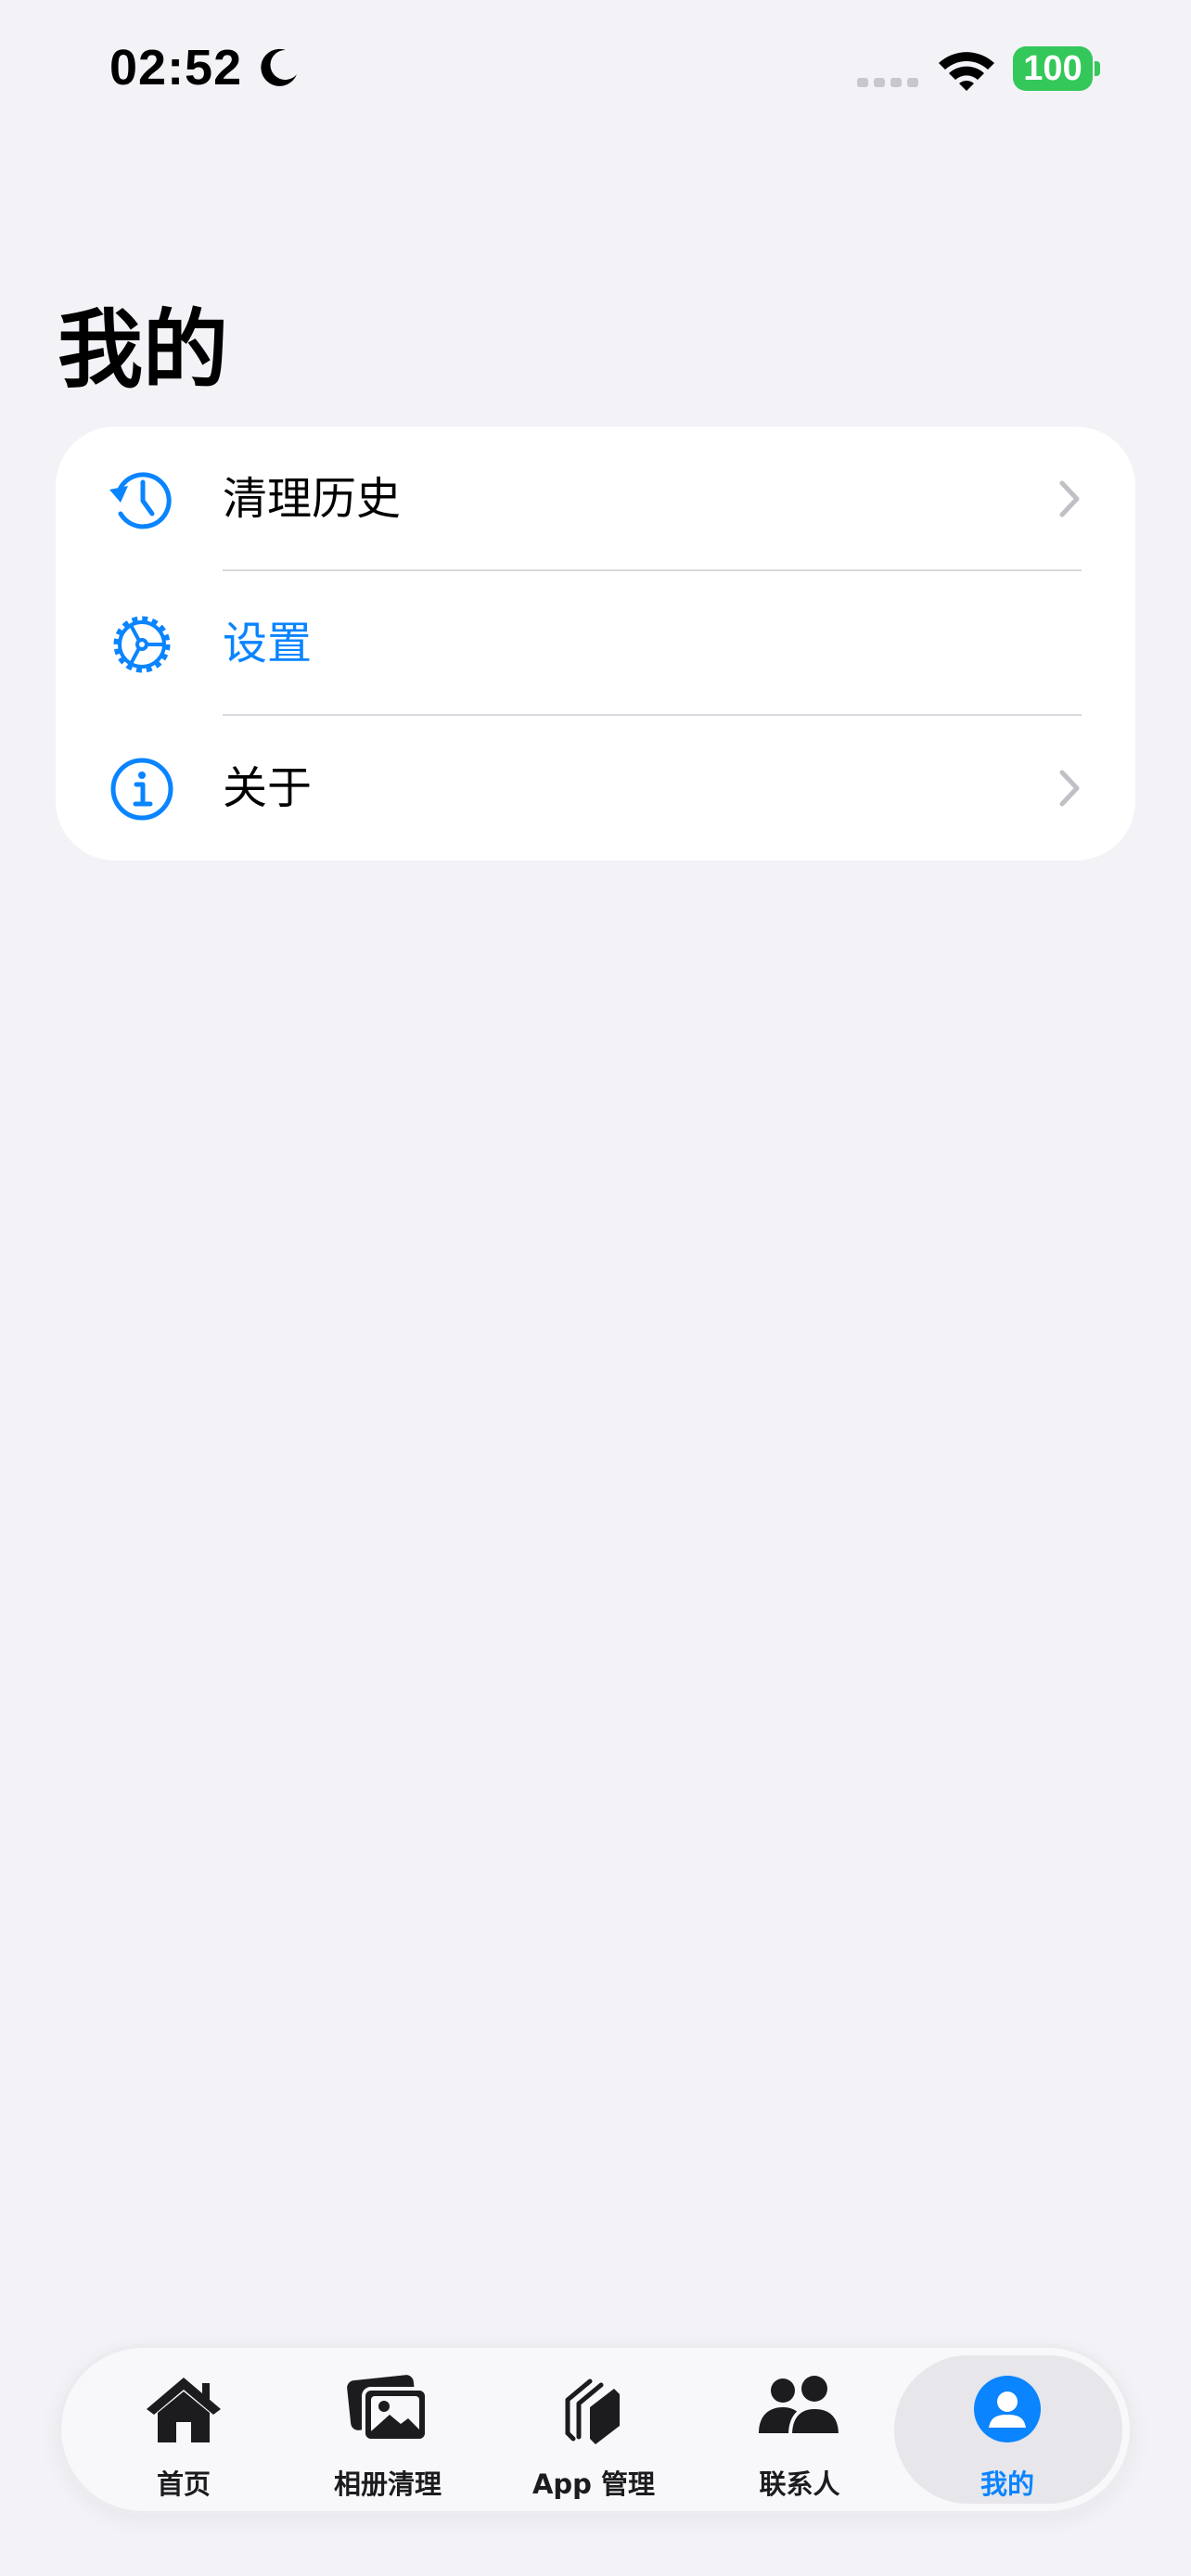  I want to click on menu-item-label: 关于, so click(268, 788).